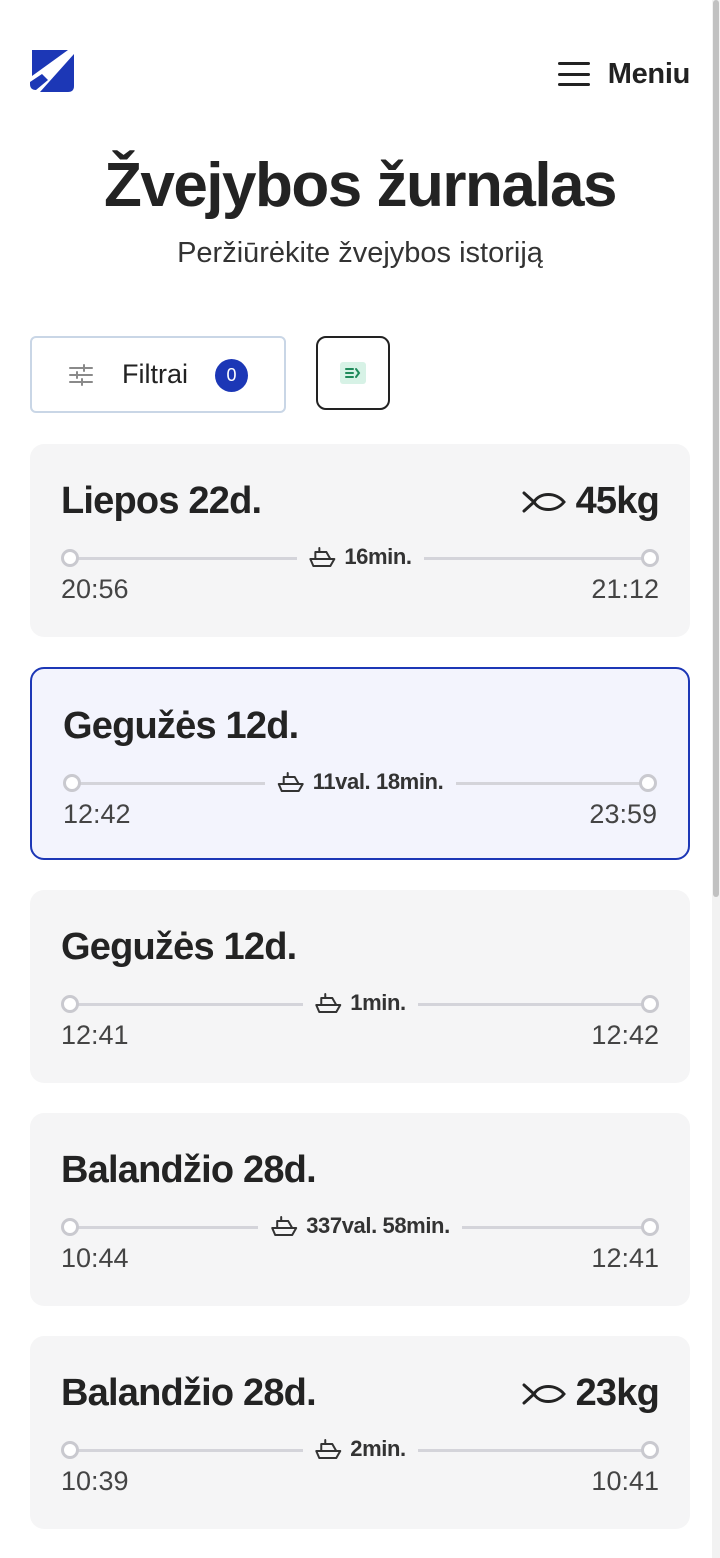 The height and width of the screenshot is (1558, 720). What do you see at coordinates (356, 75) in the screenshot?
I see `header: Meniu` at bounding box center [356, 75].